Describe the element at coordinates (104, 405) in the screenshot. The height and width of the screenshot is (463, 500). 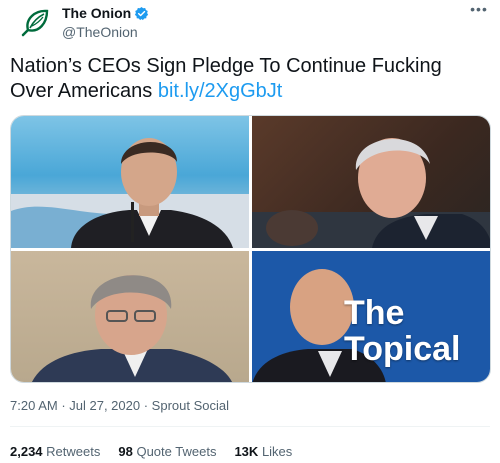
I see `tweet-date: Jul 27, 2020` at that location.